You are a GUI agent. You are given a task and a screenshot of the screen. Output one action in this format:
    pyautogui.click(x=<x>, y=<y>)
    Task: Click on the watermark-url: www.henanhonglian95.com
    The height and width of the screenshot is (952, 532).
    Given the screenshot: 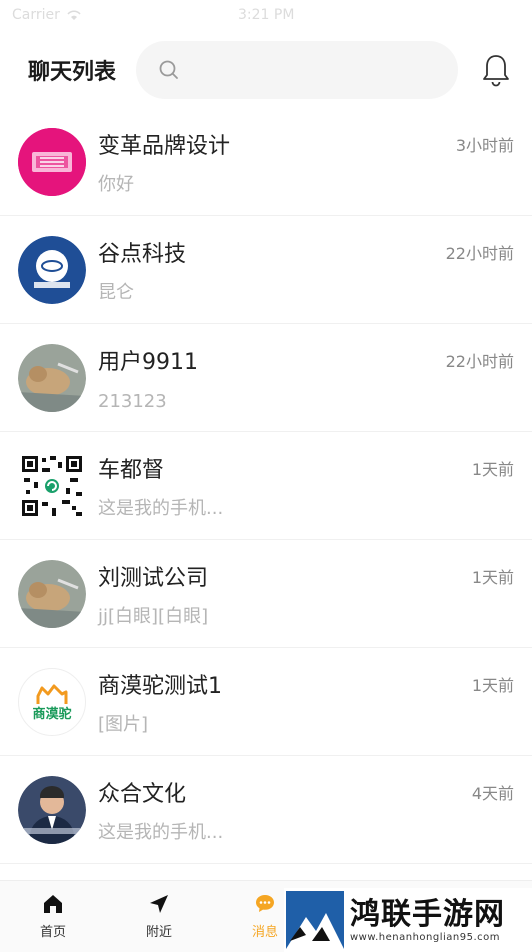 What is the action you would take?
    pyautogui.click(x=425, y=937)
    